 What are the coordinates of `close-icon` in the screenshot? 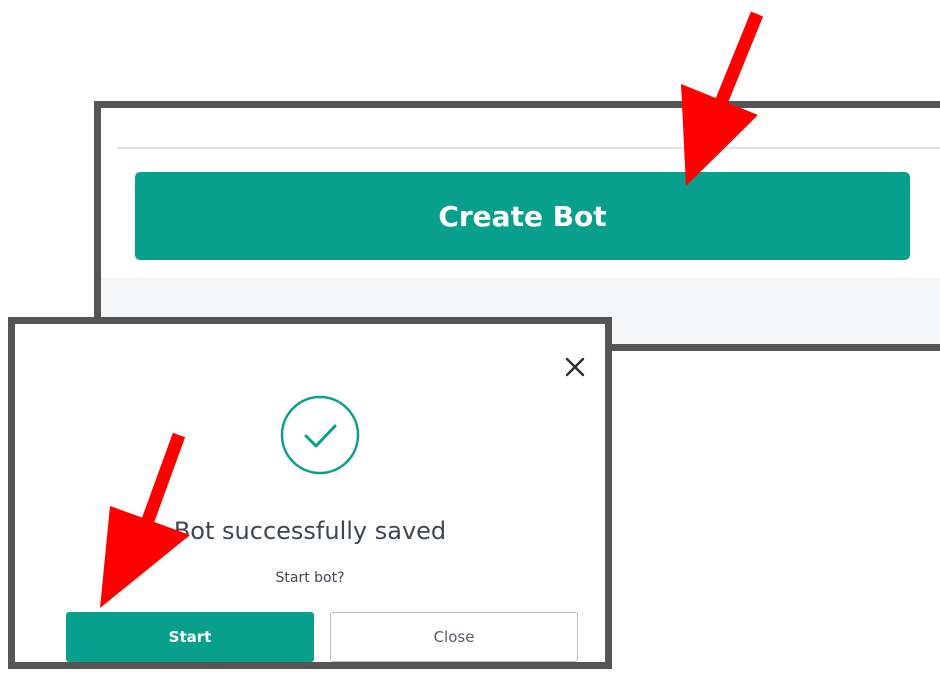 It's located at (575, 367).